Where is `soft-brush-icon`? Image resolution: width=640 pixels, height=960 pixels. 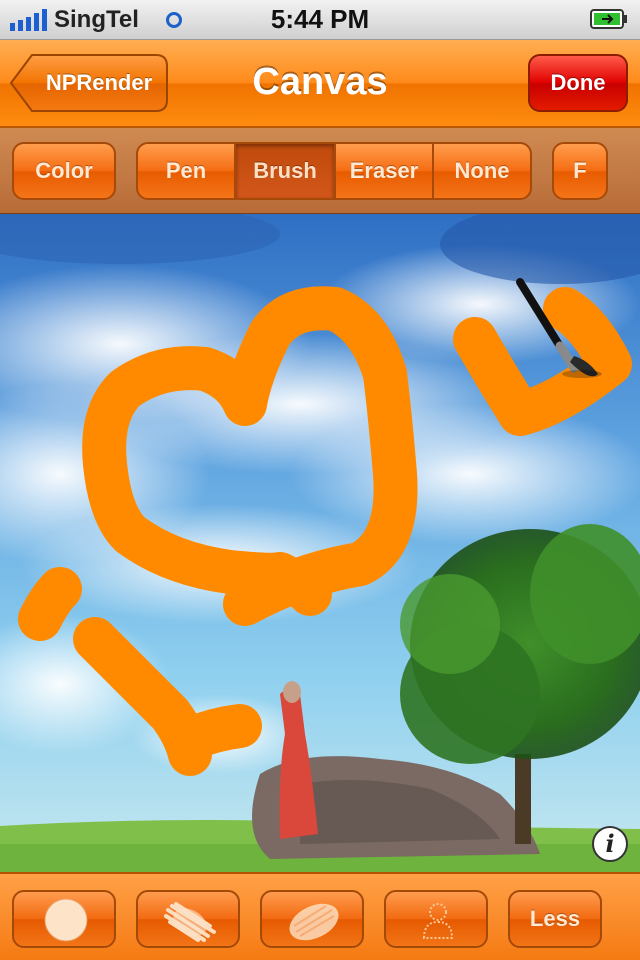
soft-brush-icon is located at coordinates (314, 922).